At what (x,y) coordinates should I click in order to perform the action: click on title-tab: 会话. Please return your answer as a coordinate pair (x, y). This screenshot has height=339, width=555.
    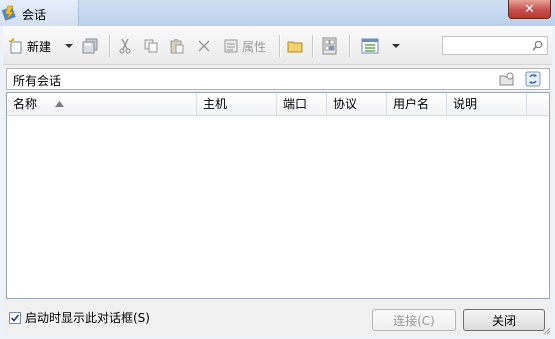
    Looking at the image, I should click on (39, 13).